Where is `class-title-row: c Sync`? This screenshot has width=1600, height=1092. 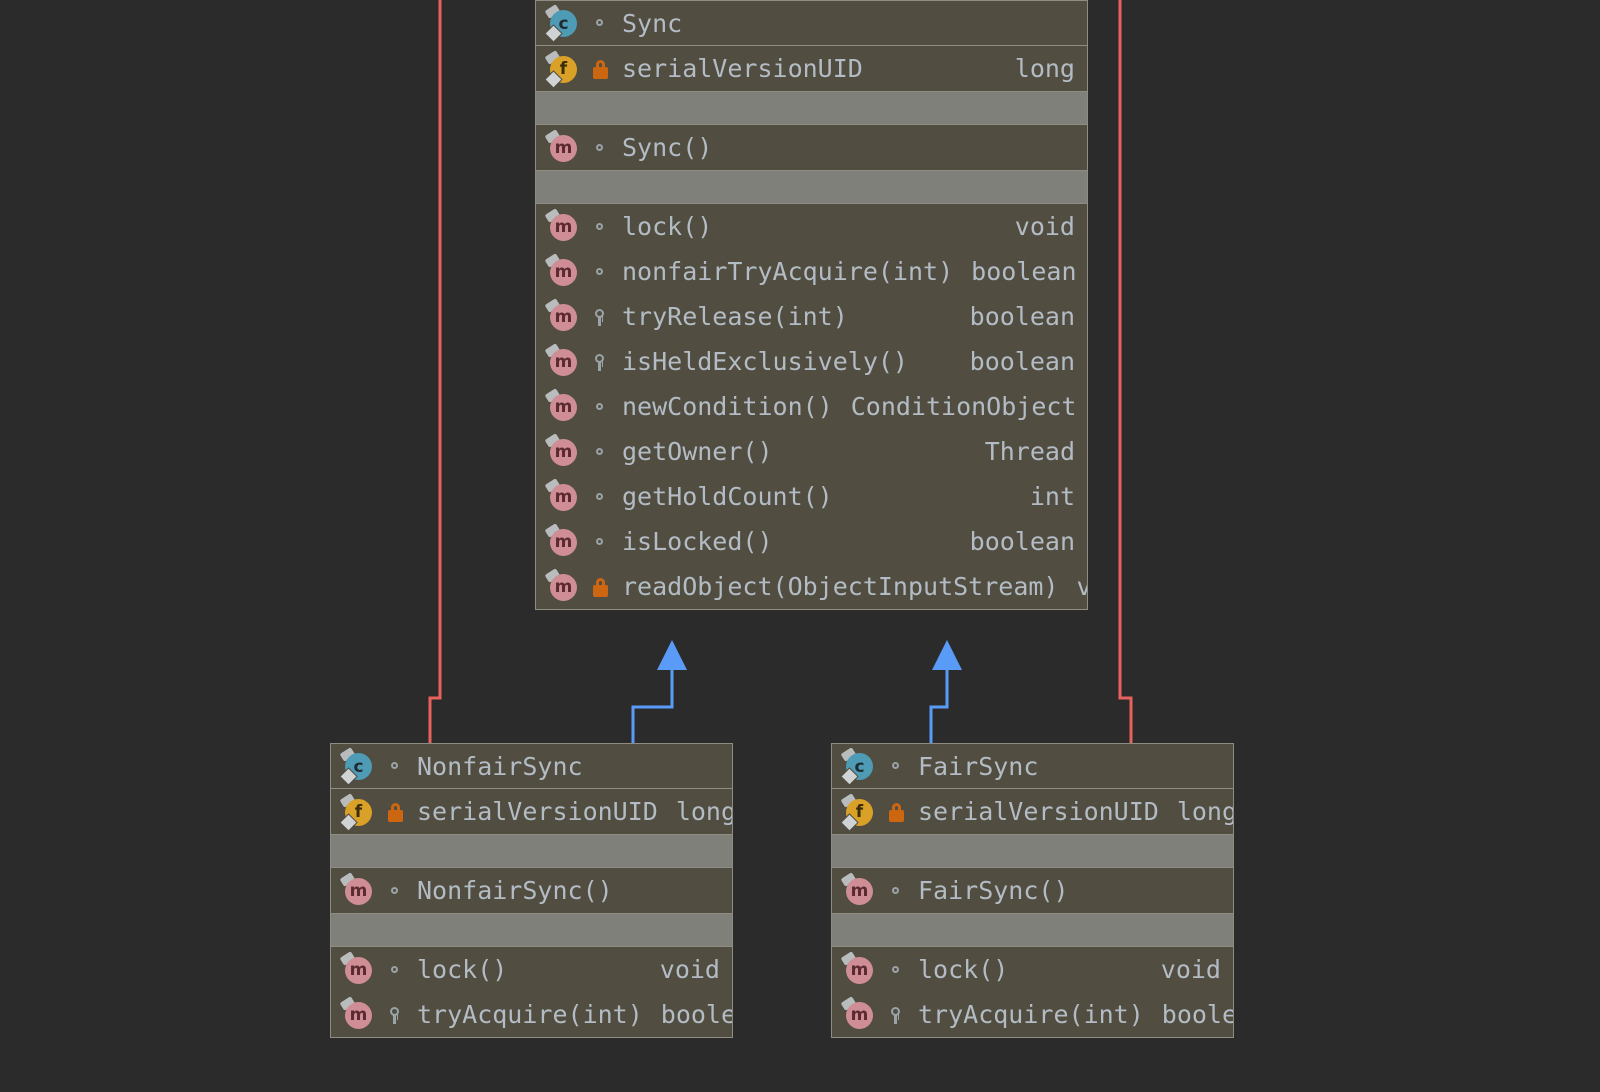
class-title-row: c Sync is located at coordinates (811, 23).